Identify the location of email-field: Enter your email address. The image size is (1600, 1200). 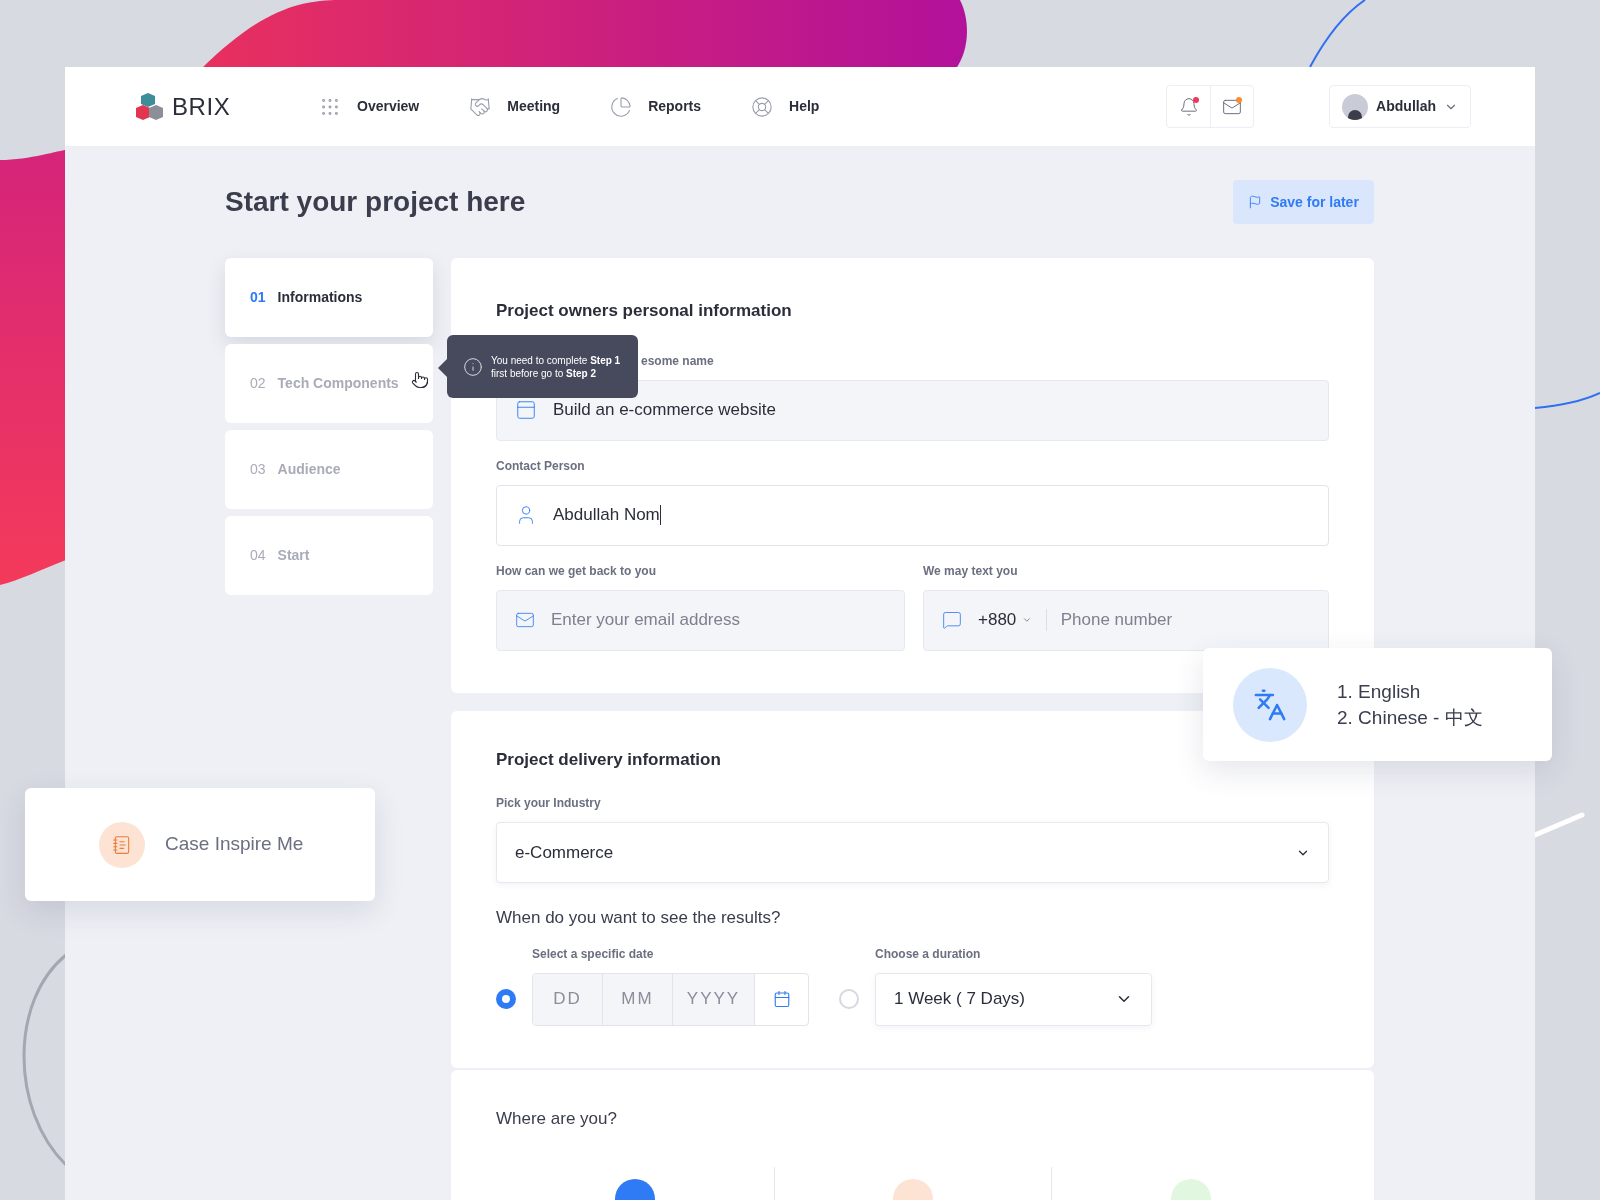
(700, 620).